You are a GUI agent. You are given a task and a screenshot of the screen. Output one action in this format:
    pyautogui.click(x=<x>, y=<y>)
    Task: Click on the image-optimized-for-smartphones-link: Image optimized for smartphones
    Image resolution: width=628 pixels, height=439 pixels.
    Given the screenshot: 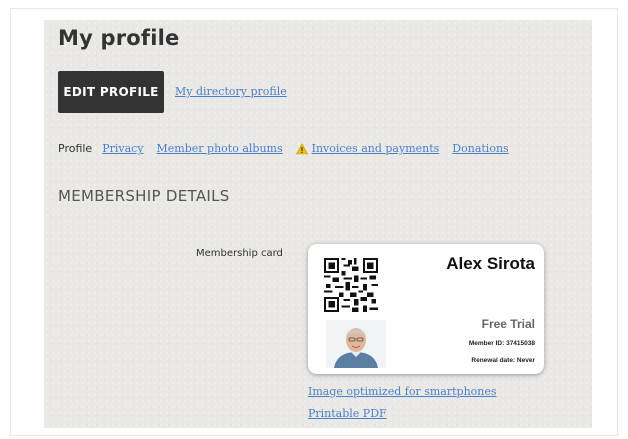 What is the action you would take?
    pyautogui.click(x=402, y=391)
    